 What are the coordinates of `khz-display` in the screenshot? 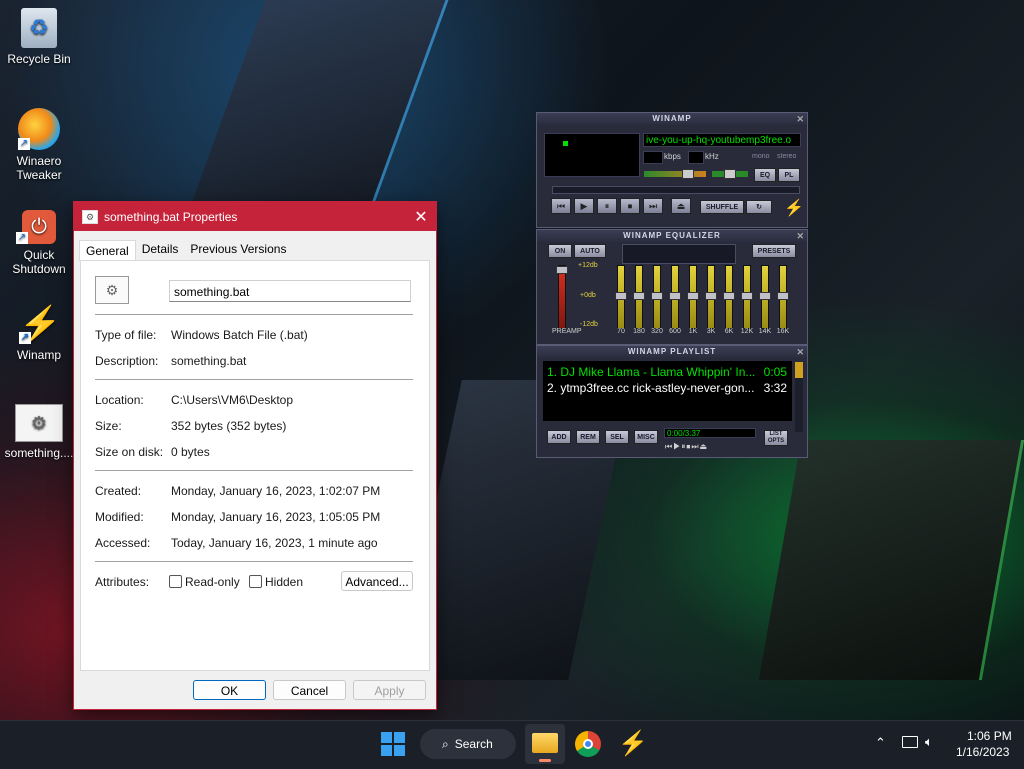 It's located at (696, 157).